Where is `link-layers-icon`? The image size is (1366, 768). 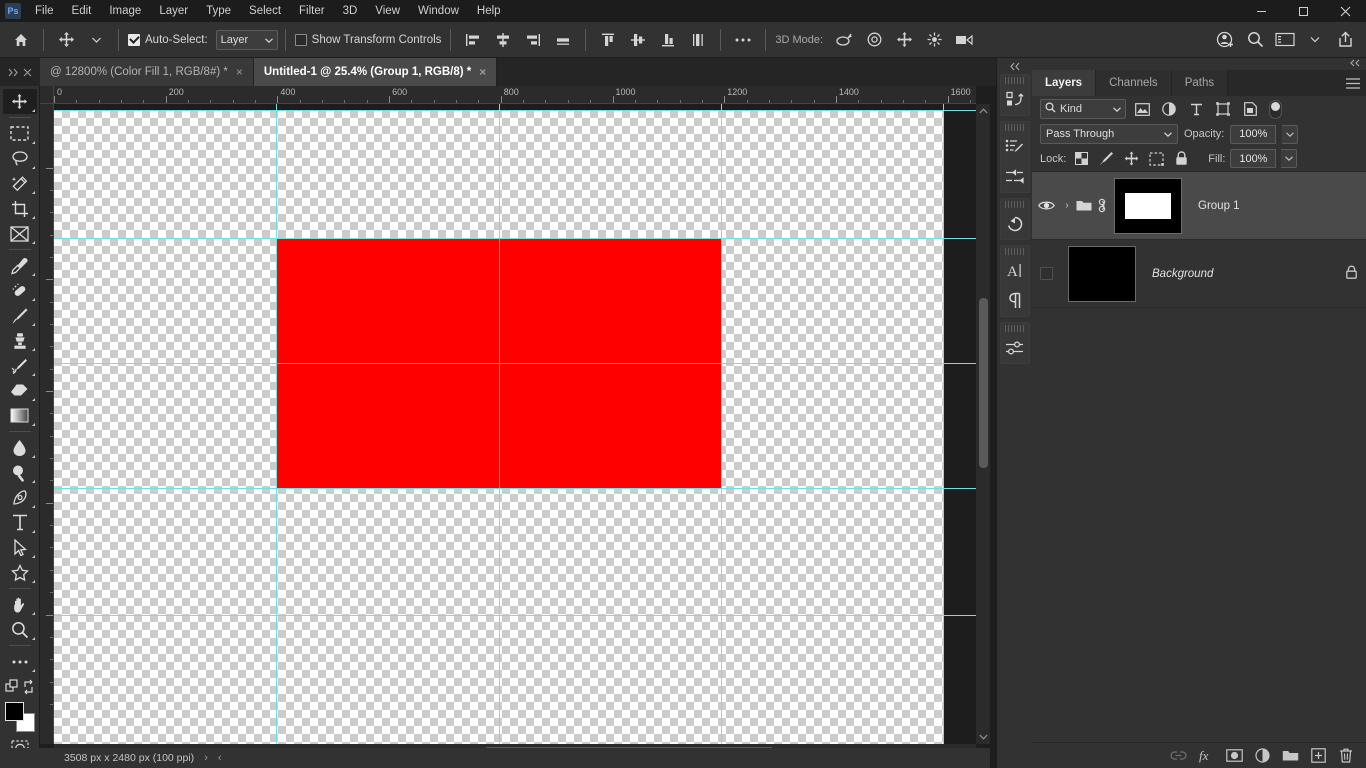
link-layers-icon is located at coordinates (1178, 756).